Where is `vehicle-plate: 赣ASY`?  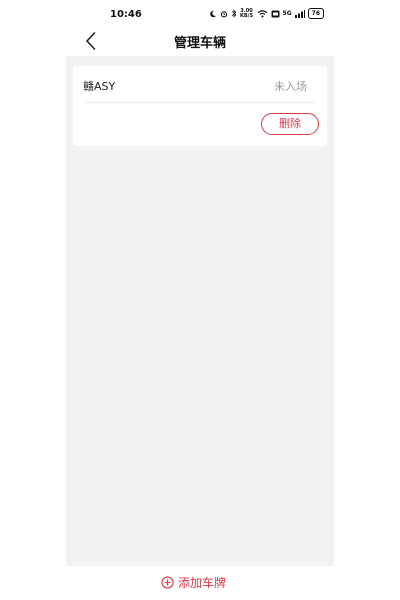
vehicle-plate: 赣ASY is located at coordinates (99, 86).